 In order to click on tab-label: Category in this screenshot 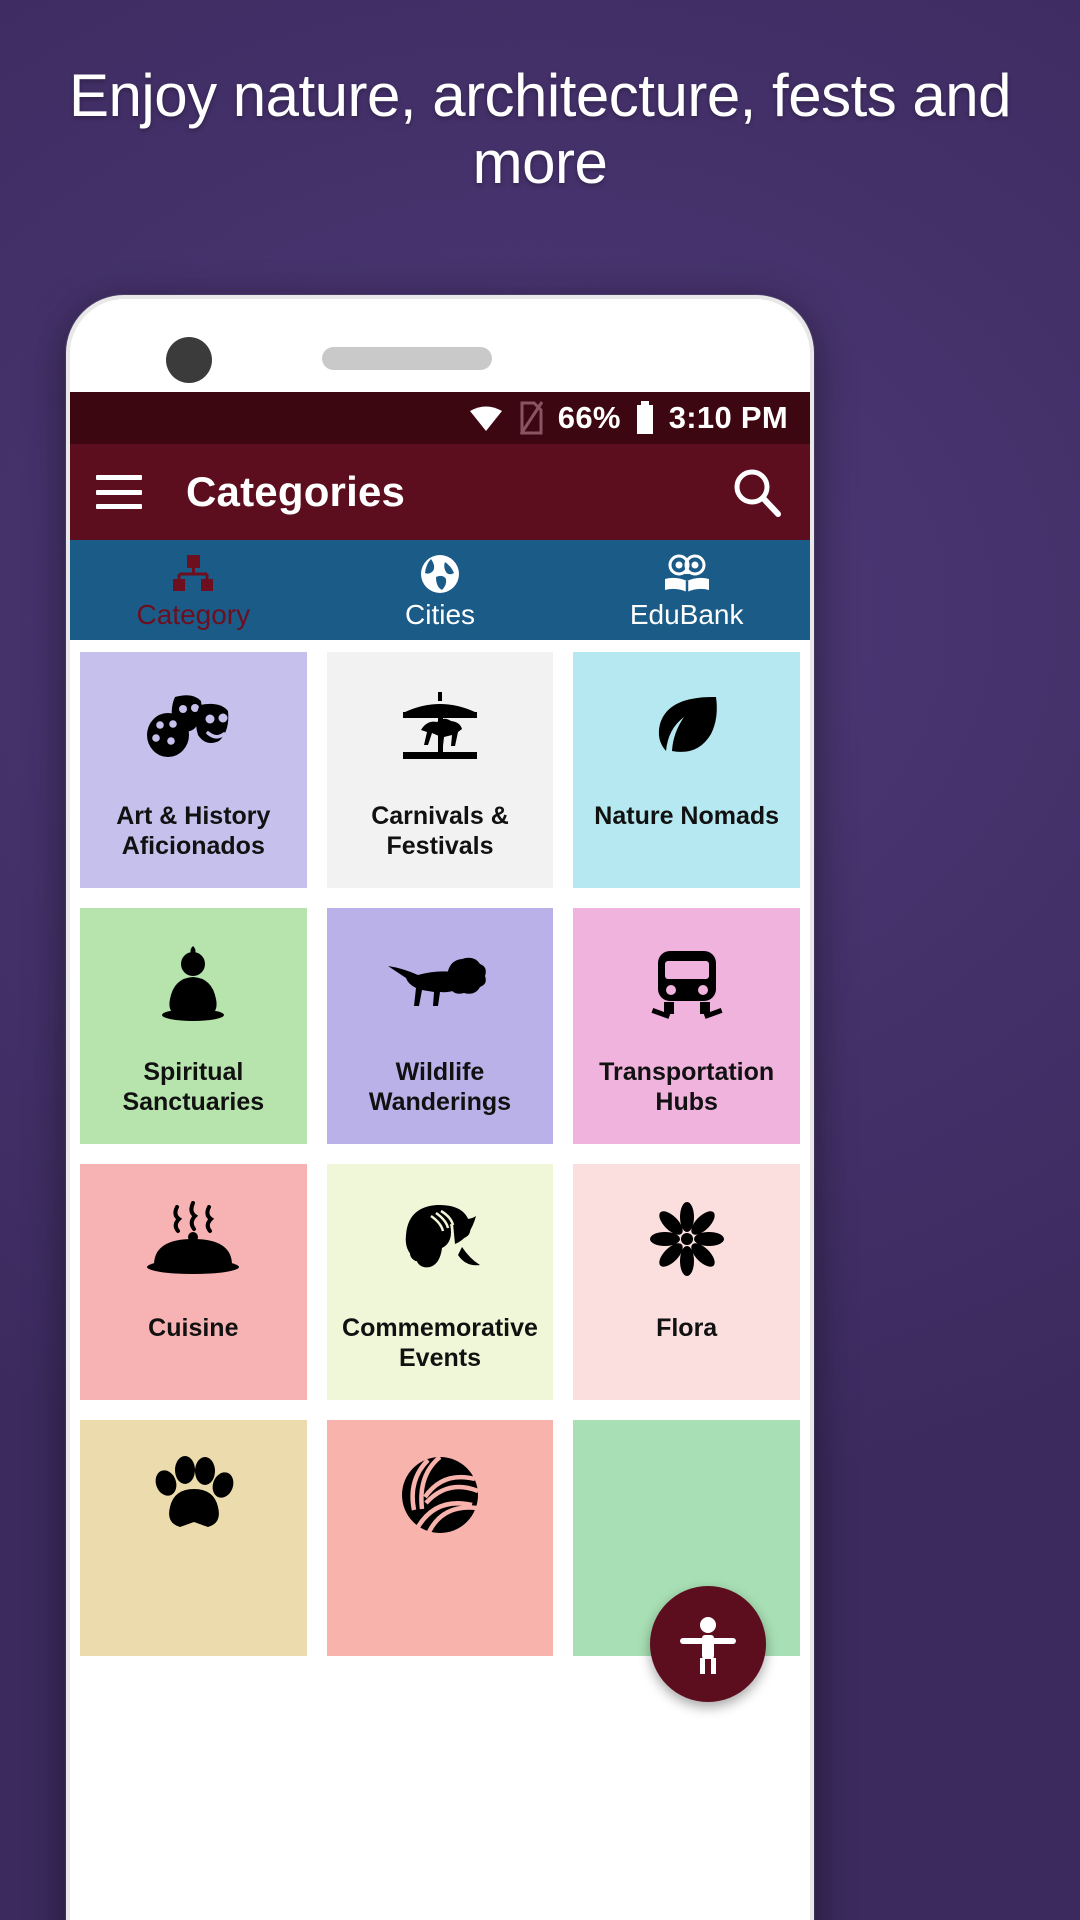, I will do `click(193, 614)`.